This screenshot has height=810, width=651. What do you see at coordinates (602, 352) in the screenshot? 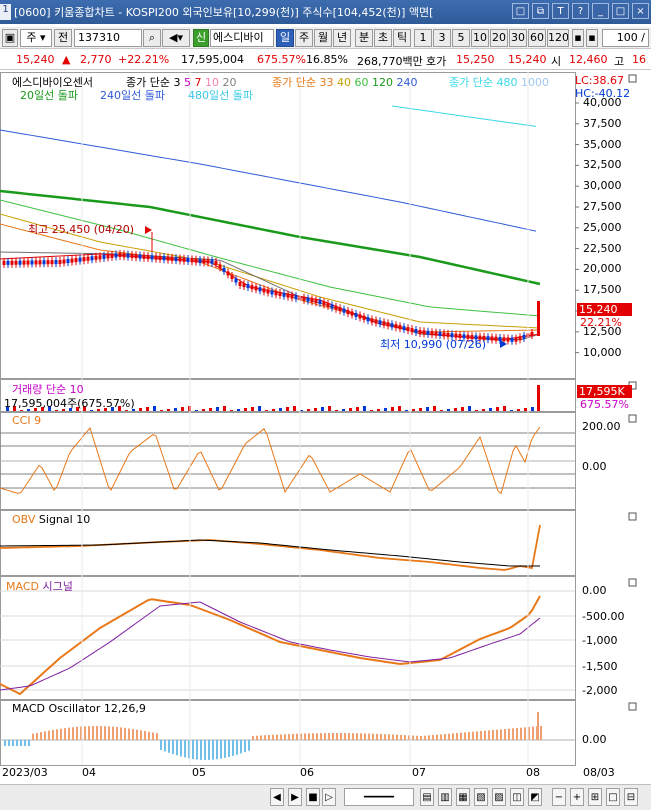
I see `price-tick-label: 10,000` at bounding box center [602, 352].